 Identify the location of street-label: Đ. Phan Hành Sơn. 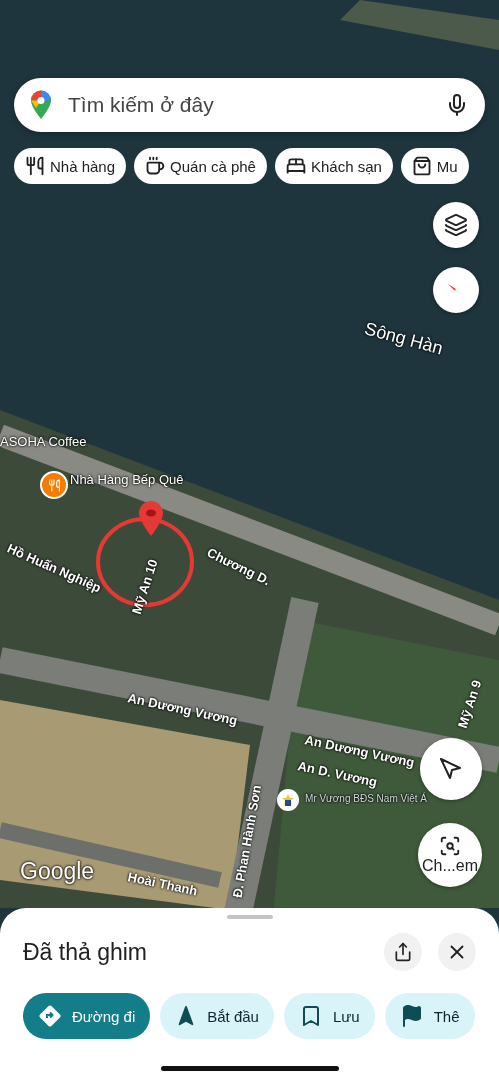
(247, 841).